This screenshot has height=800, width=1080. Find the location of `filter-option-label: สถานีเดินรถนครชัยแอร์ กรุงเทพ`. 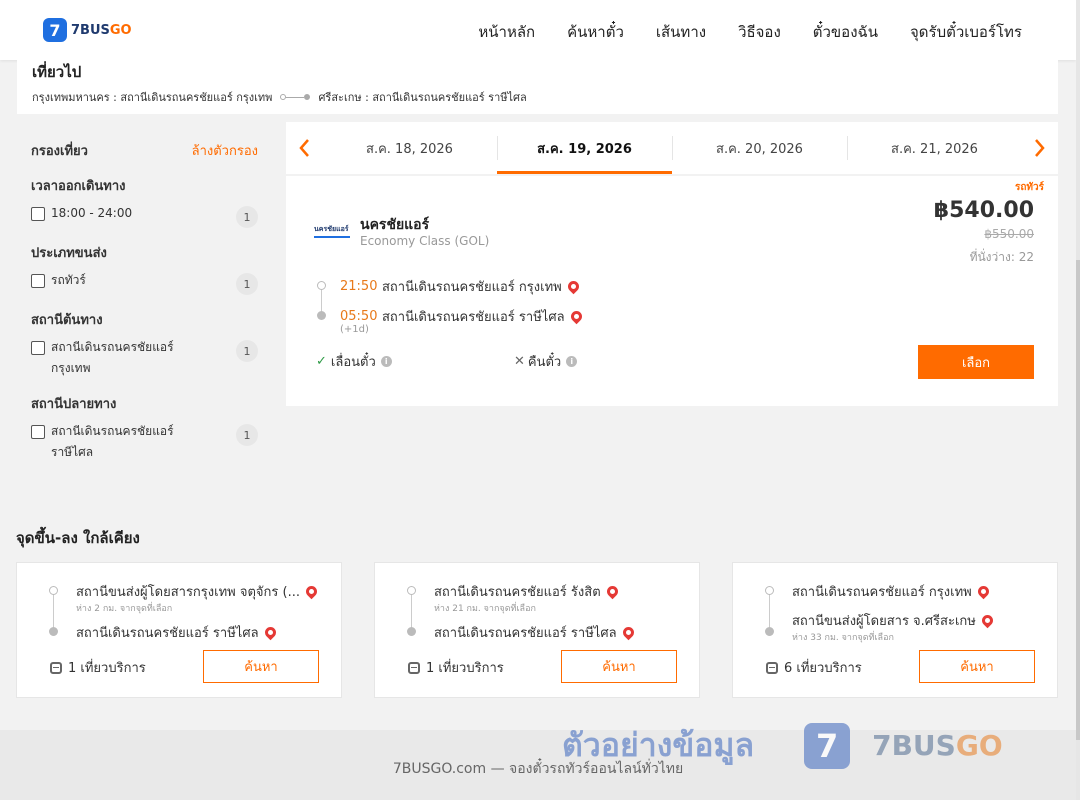

filter-option-label: สถานีเดินรถนครชัยแอร์ กรุงเทพ is located at coordinates (112, 357).